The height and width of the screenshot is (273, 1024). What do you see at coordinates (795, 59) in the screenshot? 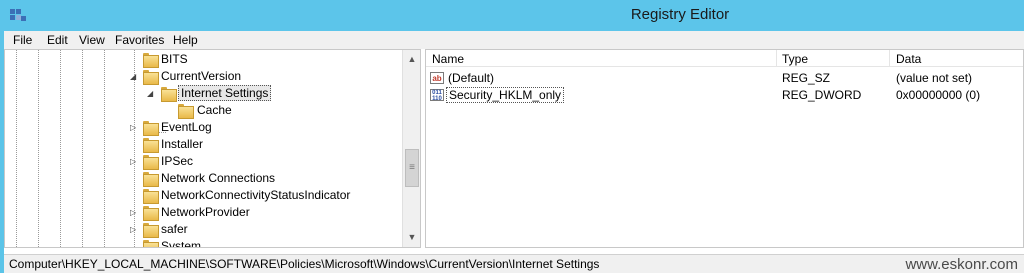
I see `column-header-type: Type` at bounding box center [795, 59].